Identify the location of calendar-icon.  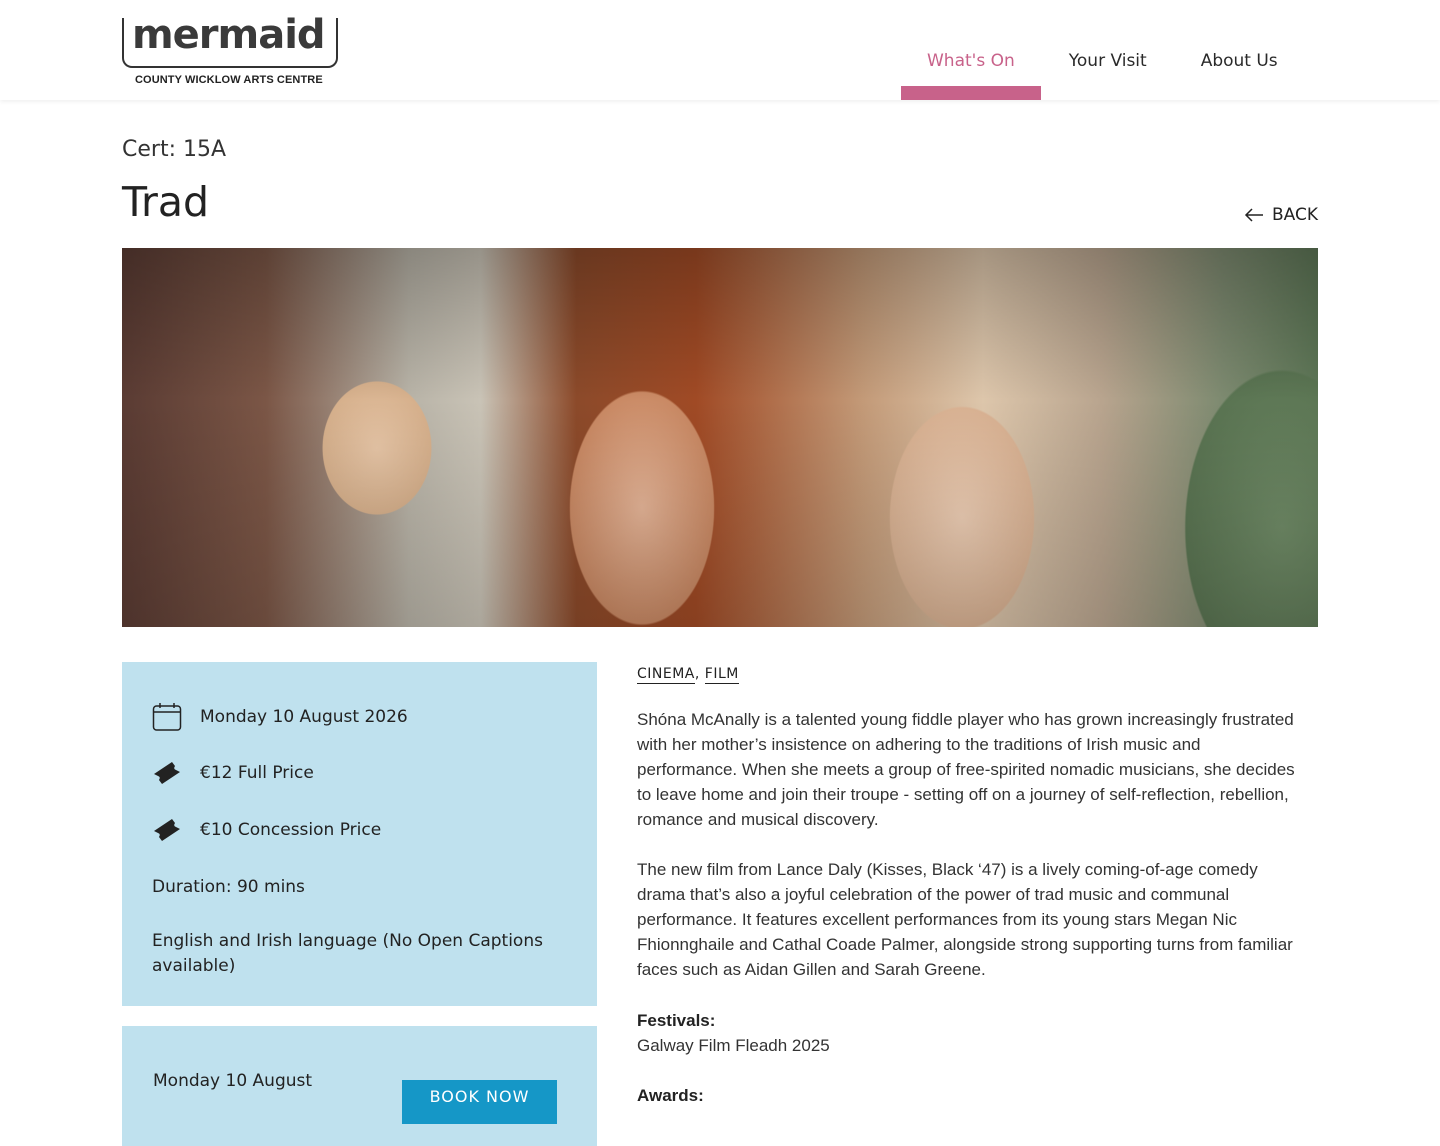
(167, 717).